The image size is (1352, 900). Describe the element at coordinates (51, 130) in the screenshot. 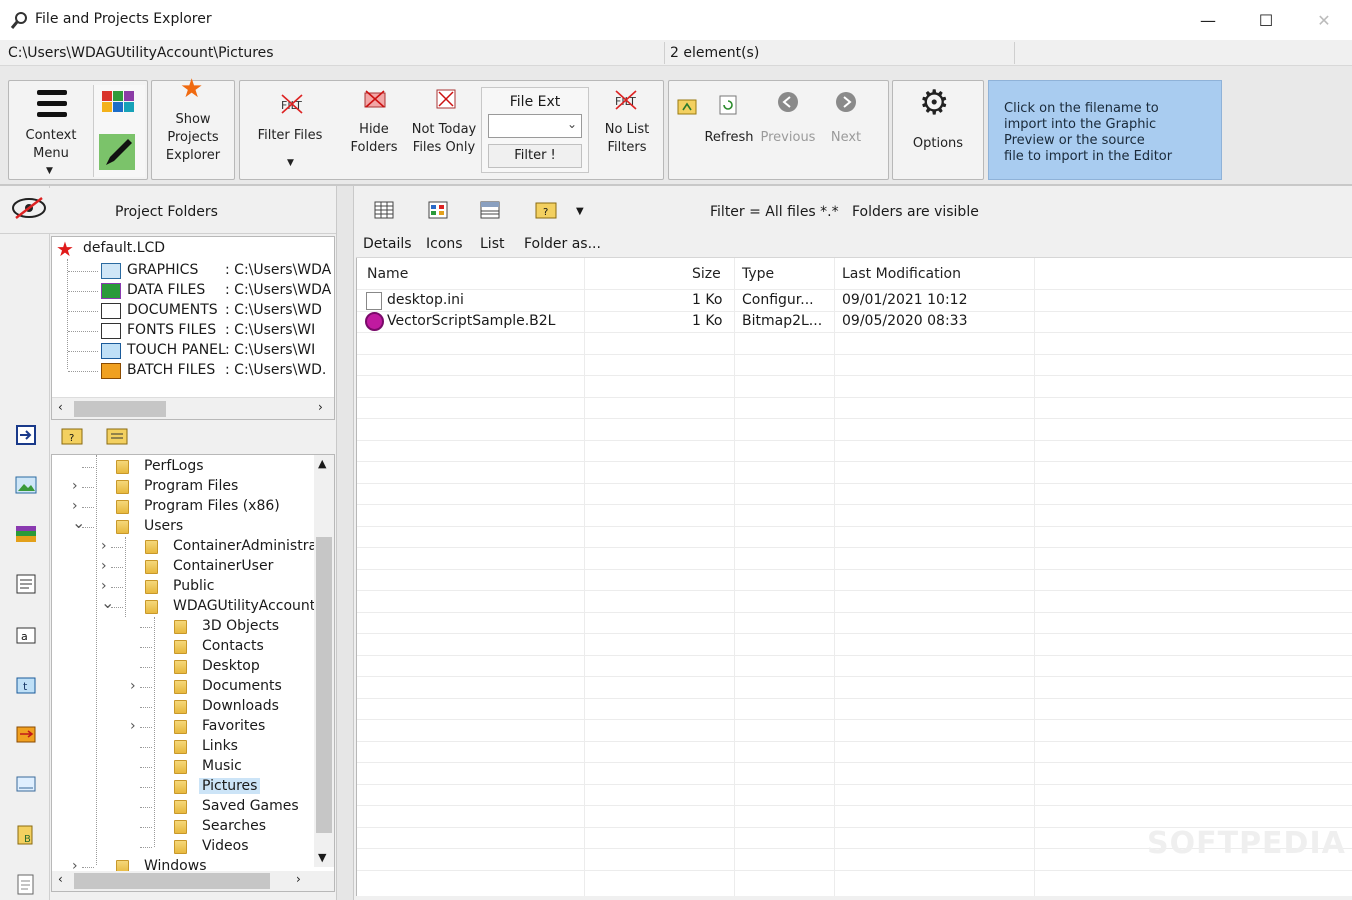

I see `context-menu-button: Context Menu ▼` at that location.